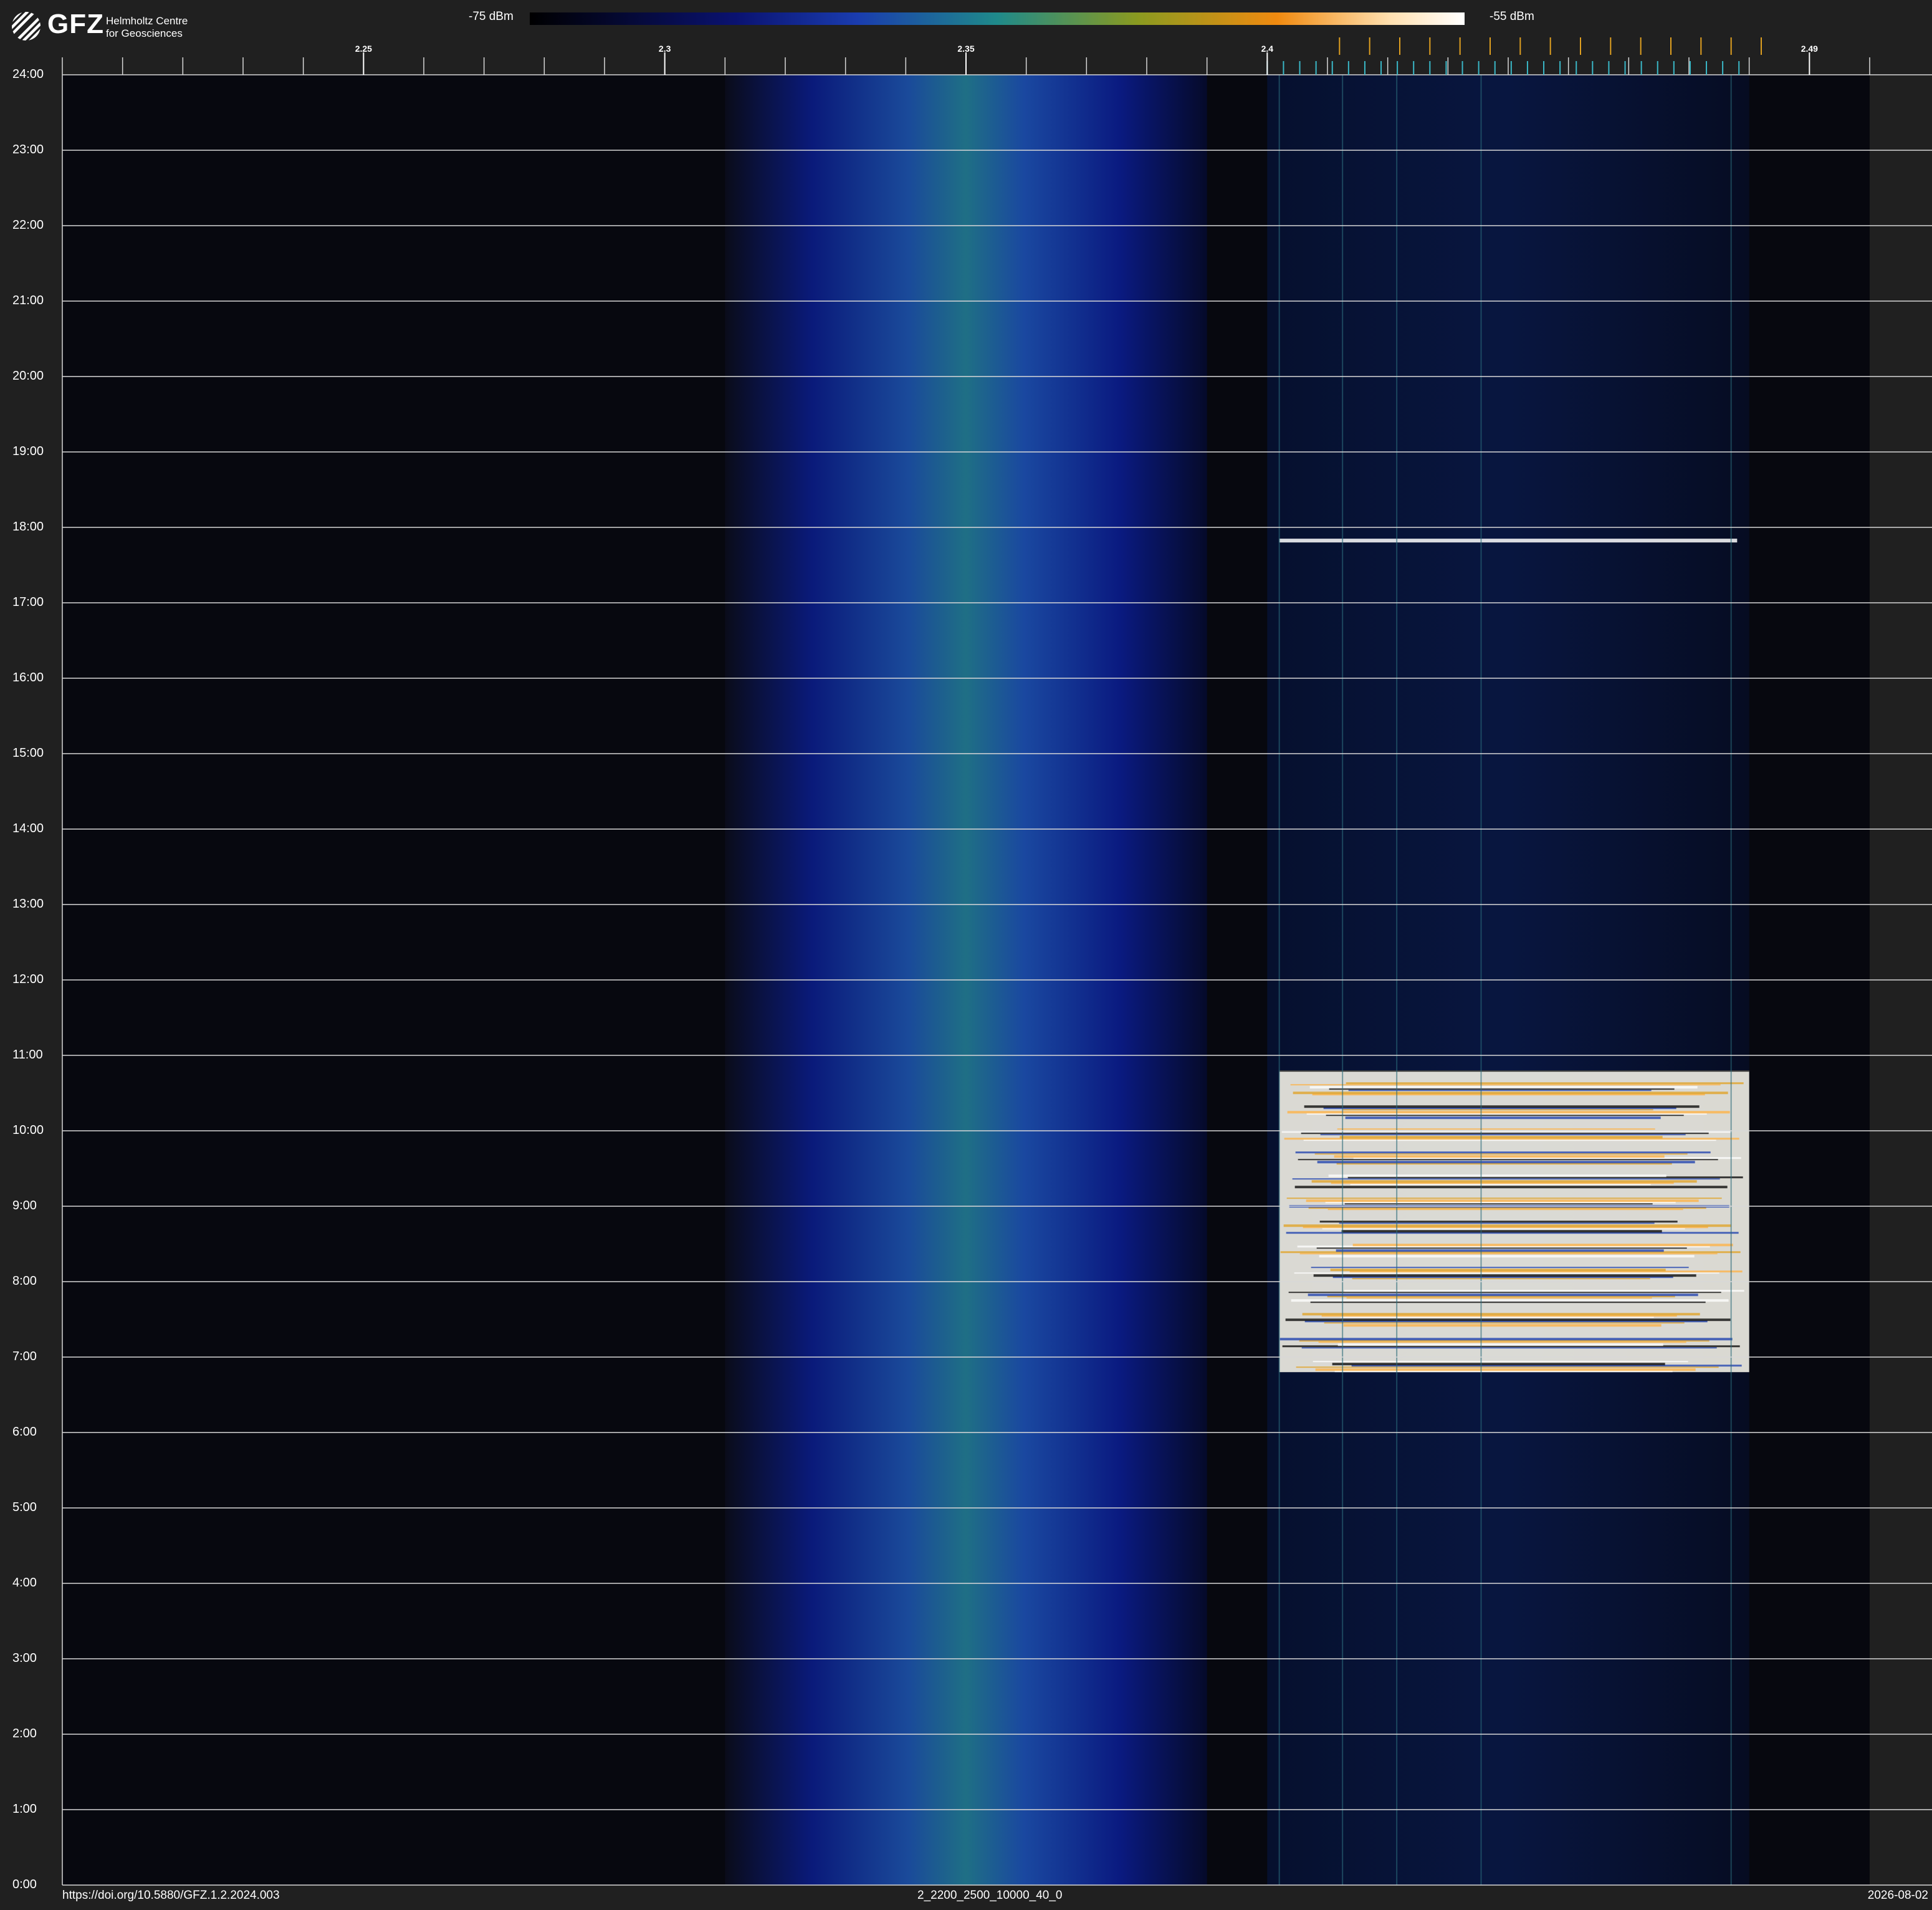  I want to click on y-tick-label: 9:00, so click(24, 1205).